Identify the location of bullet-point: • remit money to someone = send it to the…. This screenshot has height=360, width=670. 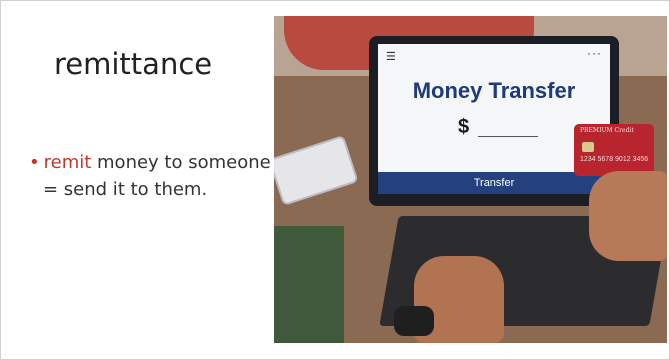
(150, 176).